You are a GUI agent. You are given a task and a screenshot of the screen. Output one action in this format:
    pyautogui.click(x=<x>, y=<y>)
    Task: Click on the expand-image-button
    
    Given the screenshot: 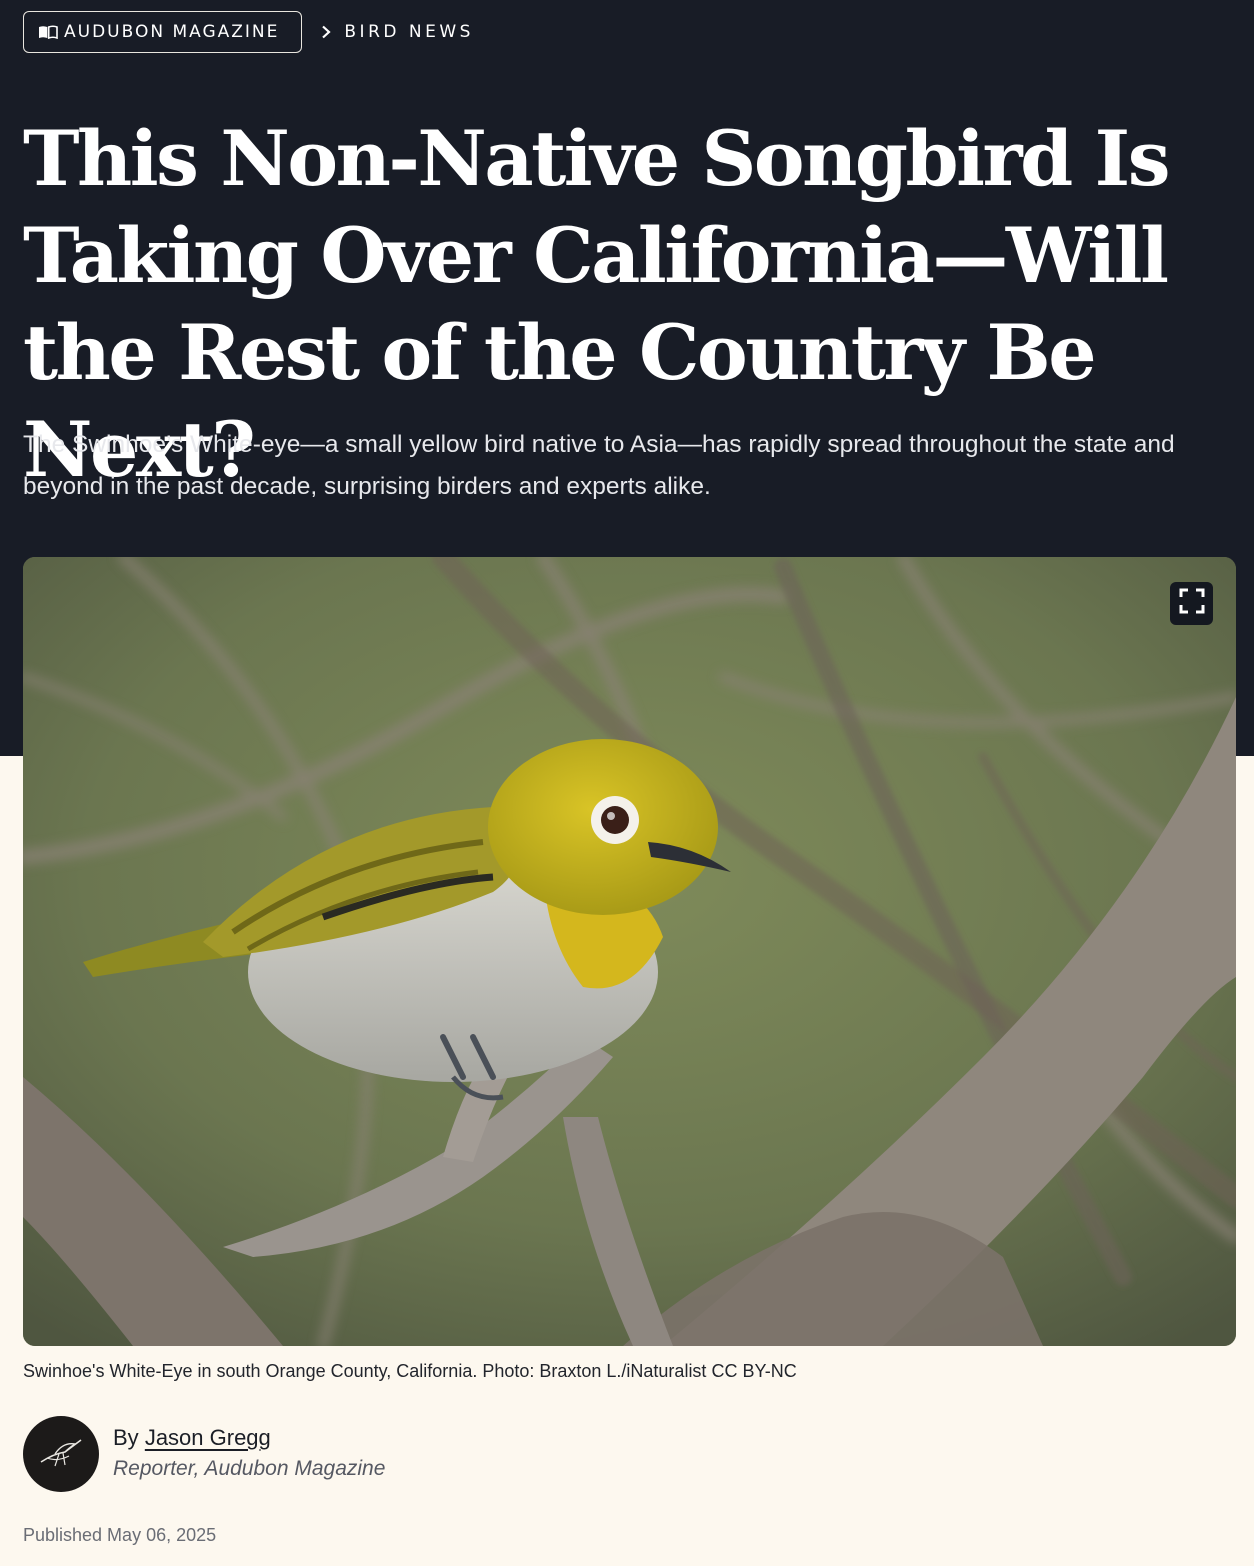 What is the action you would take?
    pyautogui.click(x=1191, y=603)
    